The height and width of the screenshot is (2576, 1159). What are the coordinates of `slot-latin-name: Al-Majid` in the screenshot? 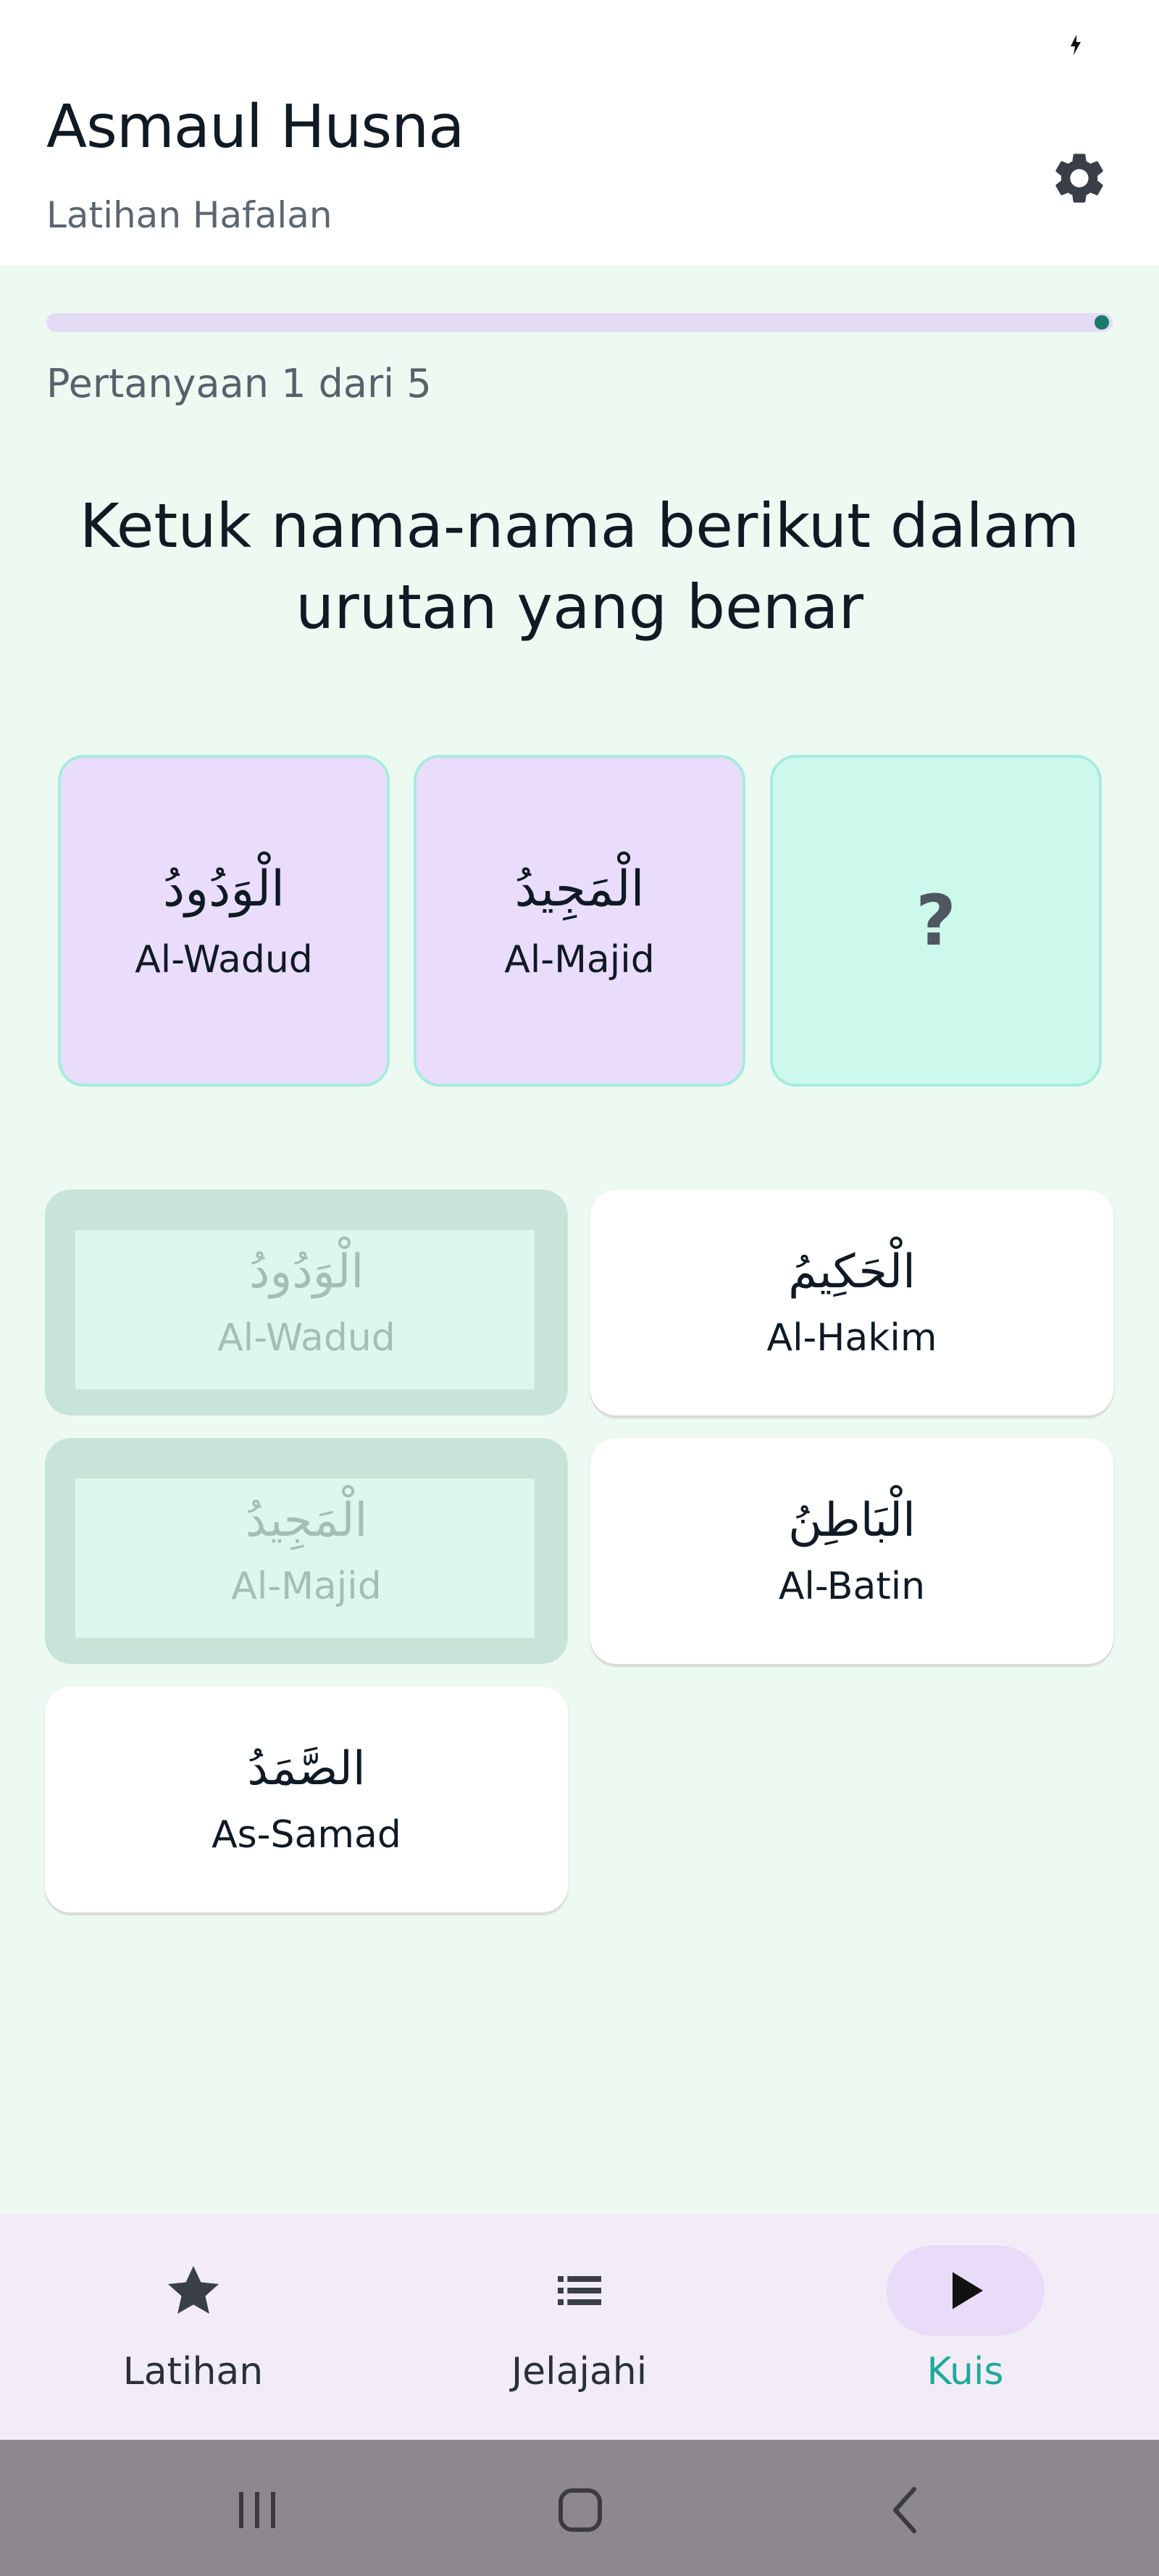 It's located at (579, 960).